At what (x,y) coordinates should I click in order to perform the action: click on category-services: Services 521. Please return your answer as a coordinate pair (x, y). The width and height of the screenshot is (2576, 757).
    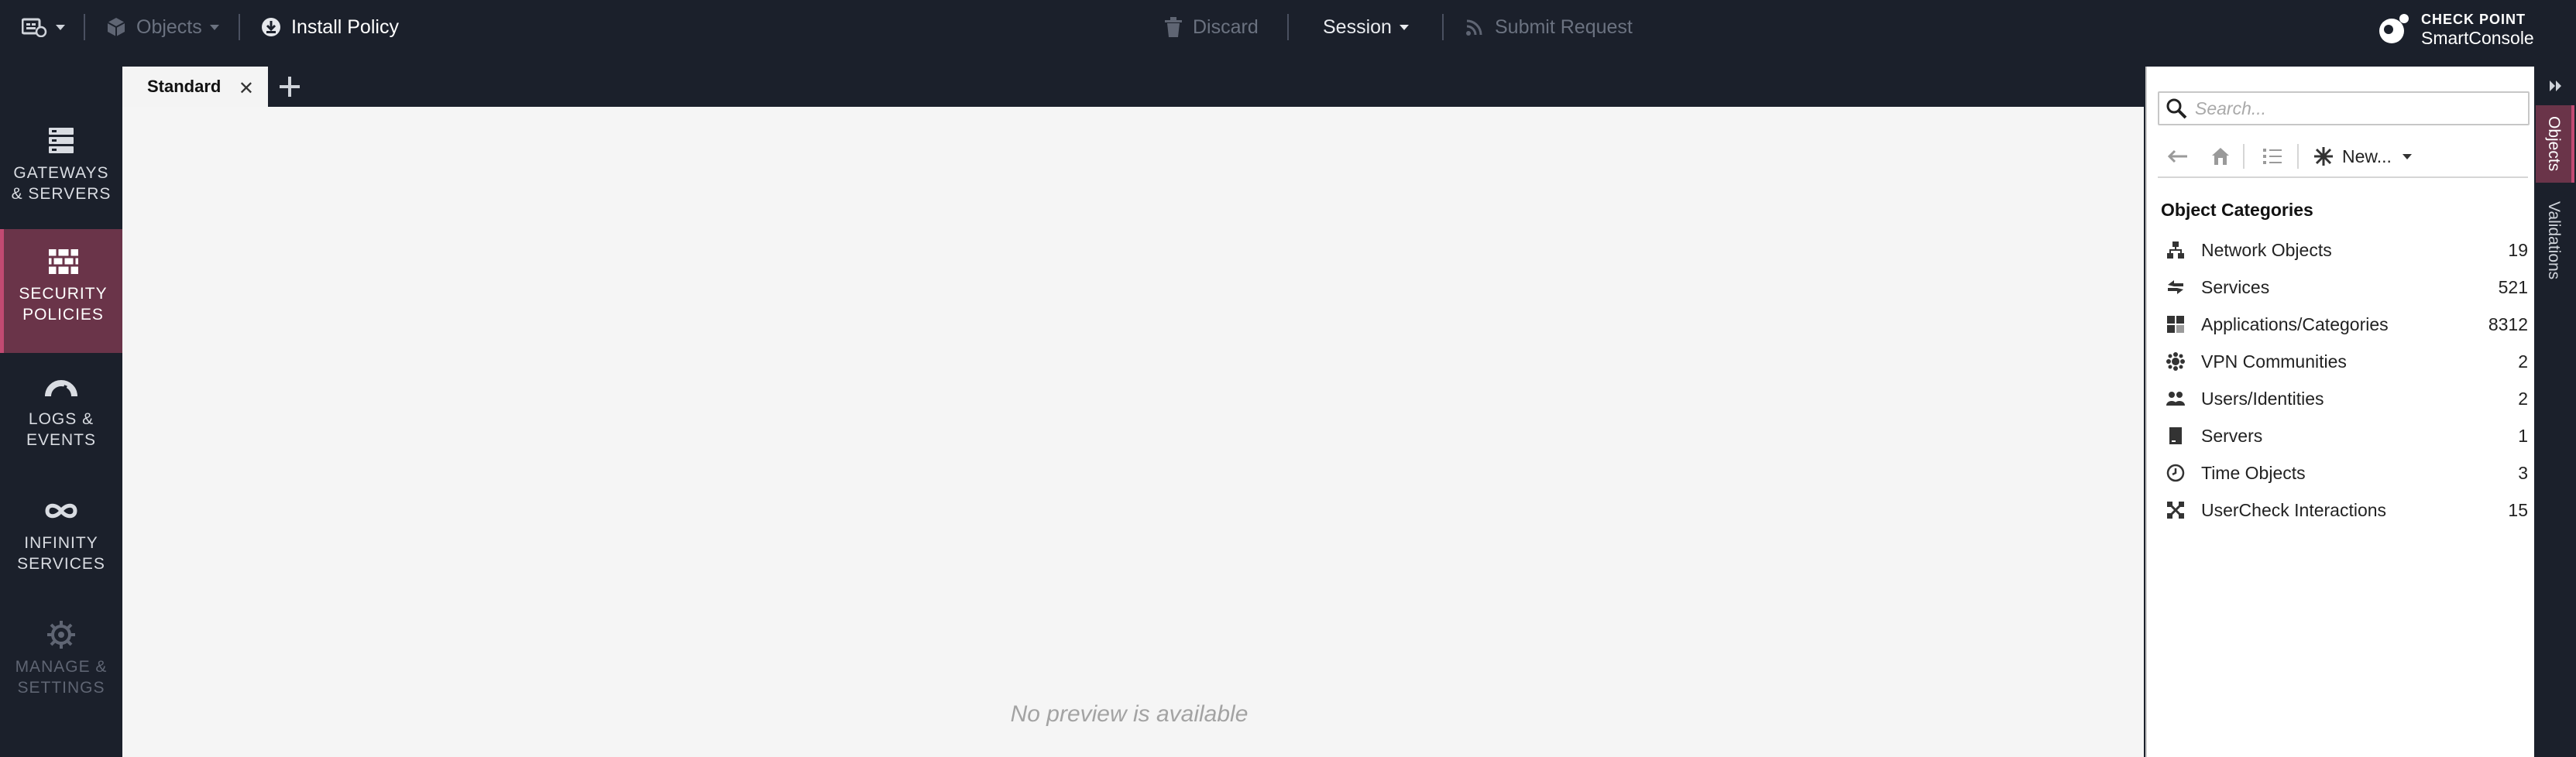
    Looking at the image, I should click on (2344, 287).